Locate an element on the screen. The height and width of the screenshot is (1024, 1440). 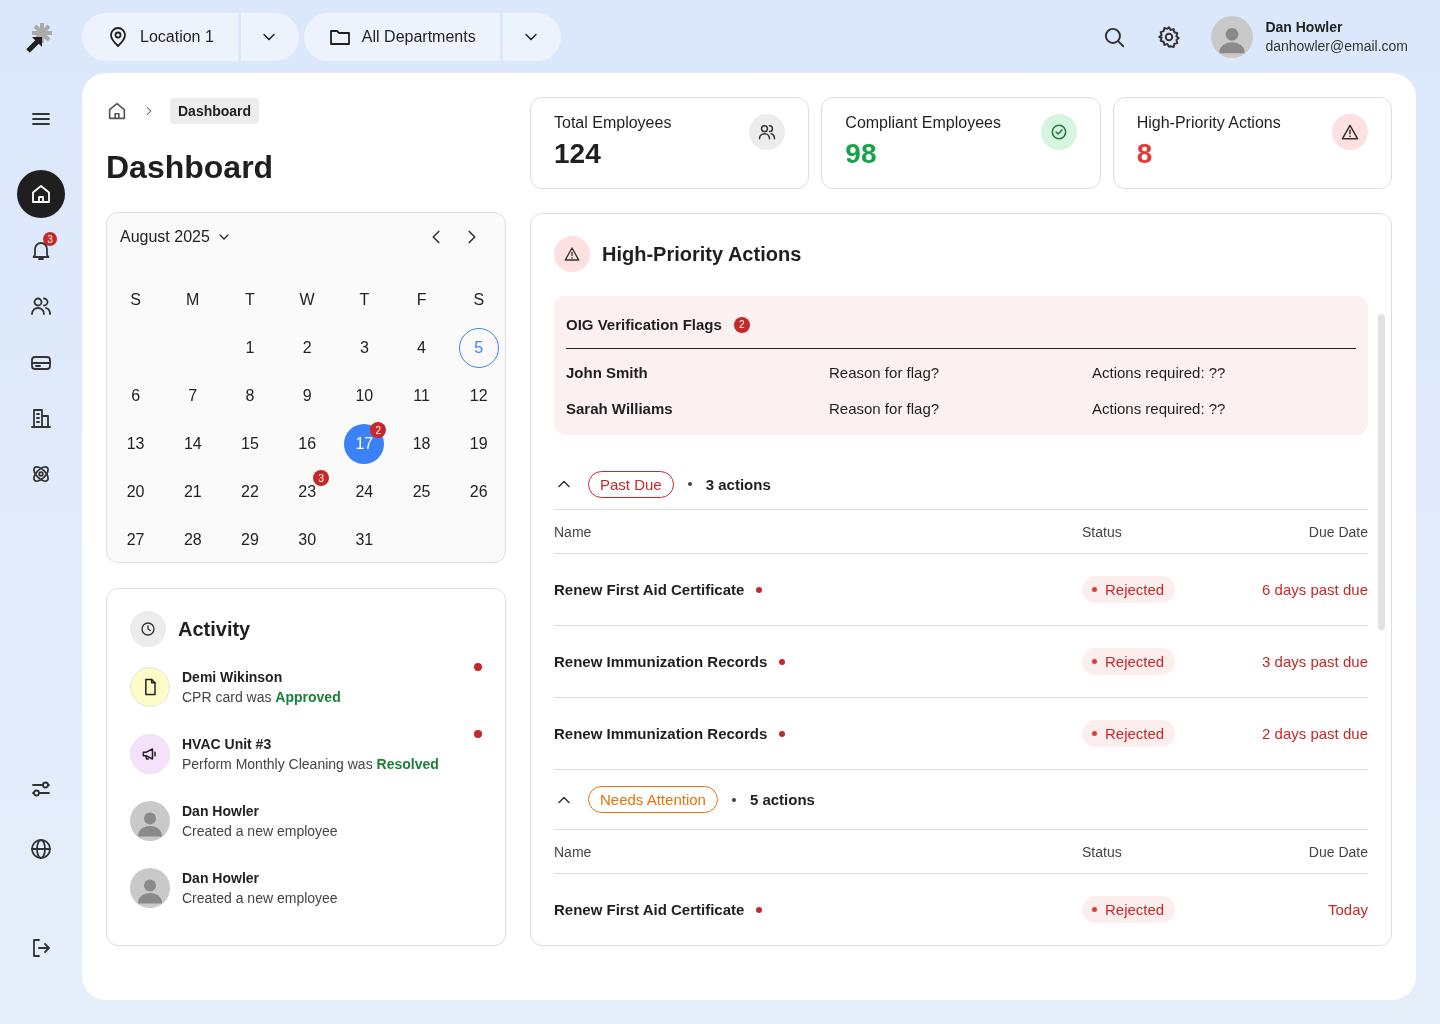
activity-name: Demi Wikinson is located at coordinates (233, 677).